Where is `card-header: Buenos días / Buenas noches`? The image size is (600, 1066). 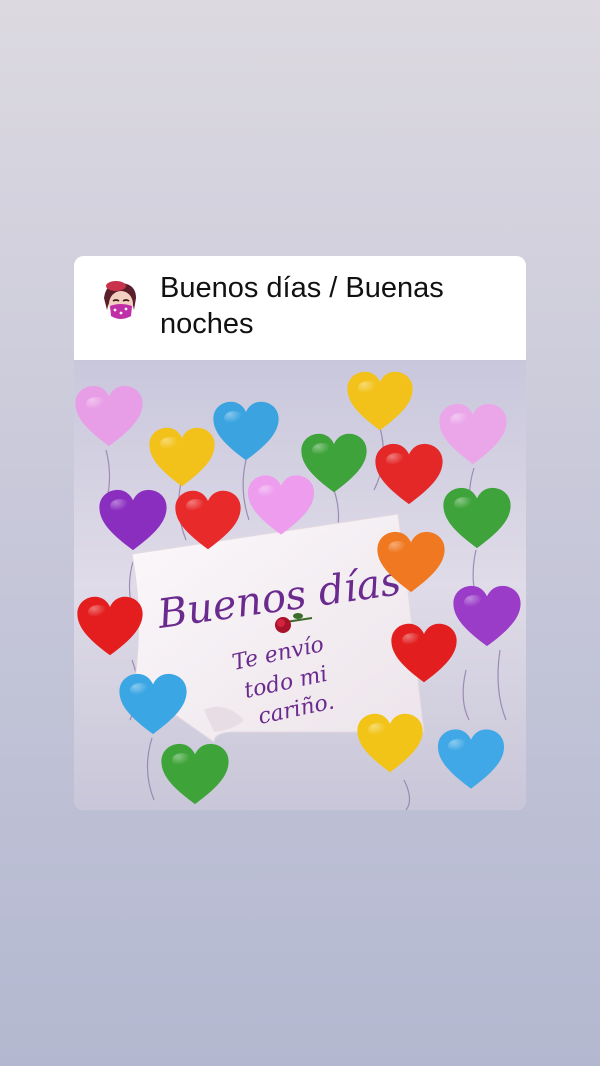 card-header: Buenos días / Buenas noches is located at coordinates (300, 308).